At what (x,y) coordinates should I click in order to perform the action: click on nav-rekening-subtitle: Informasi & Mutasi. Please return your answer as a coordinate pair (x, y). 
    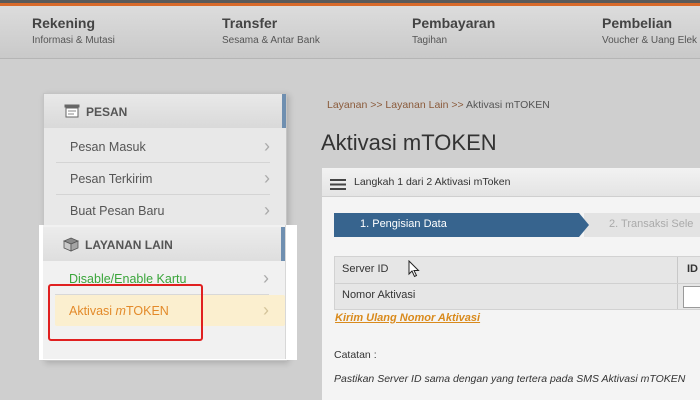
    Looking at the image, I should click on (73, 40).